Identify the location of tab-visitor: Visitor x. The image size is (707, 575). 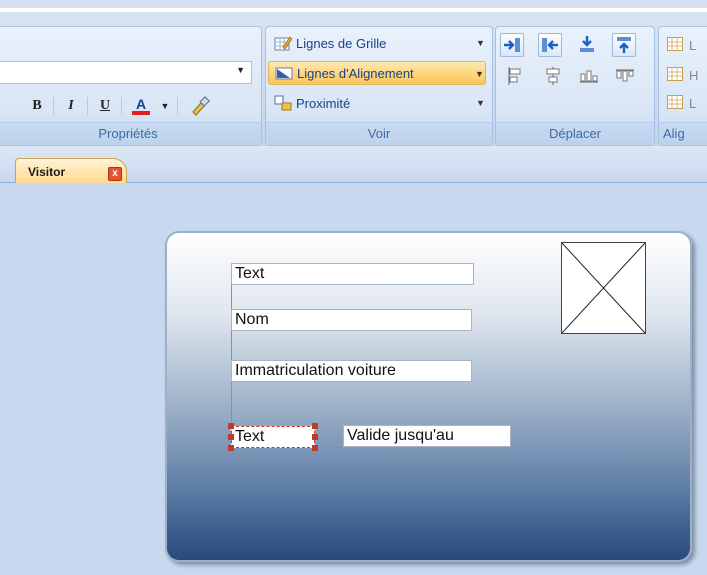
(71, 171).